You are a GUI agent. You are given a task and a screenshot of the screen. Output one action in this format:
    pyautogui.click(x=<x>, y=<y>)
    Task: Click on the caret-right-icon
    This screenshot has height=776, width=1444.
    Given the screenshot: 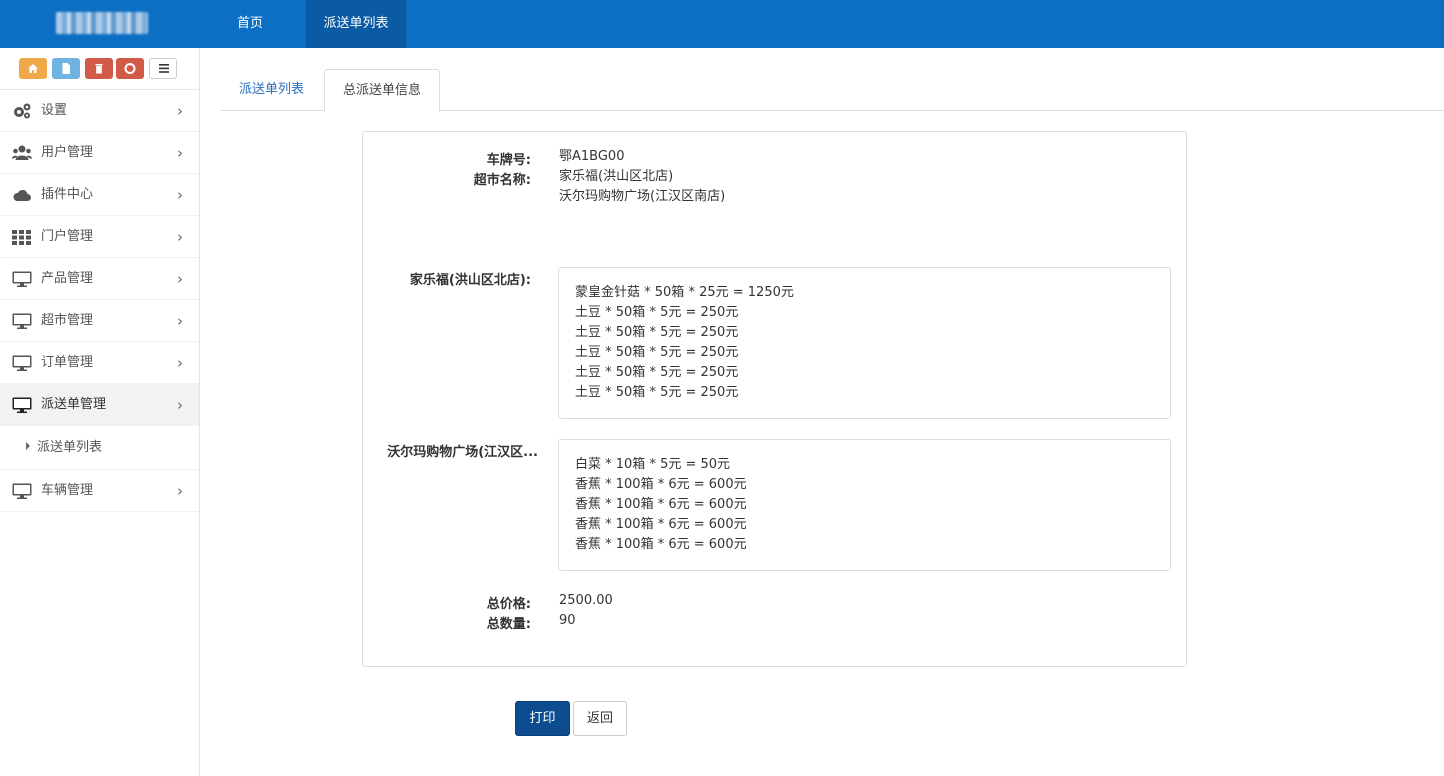 What is the action you would take?
    pyautogui.click(x=28, y=446)
    